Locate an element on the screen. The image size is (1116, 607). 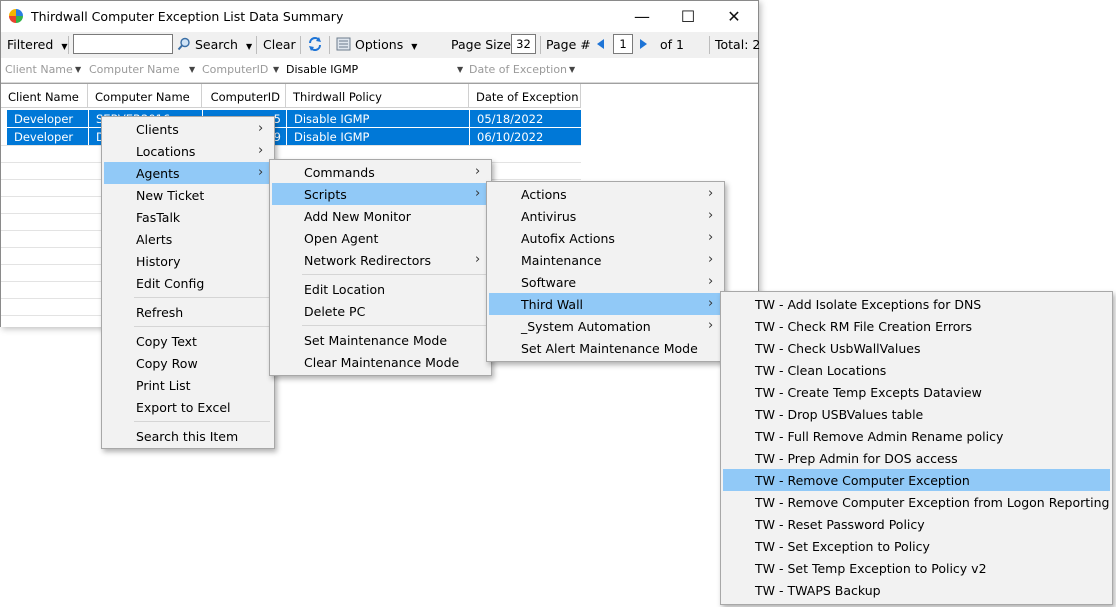
menu-item-label: Software is located at coordinates (549, 282).